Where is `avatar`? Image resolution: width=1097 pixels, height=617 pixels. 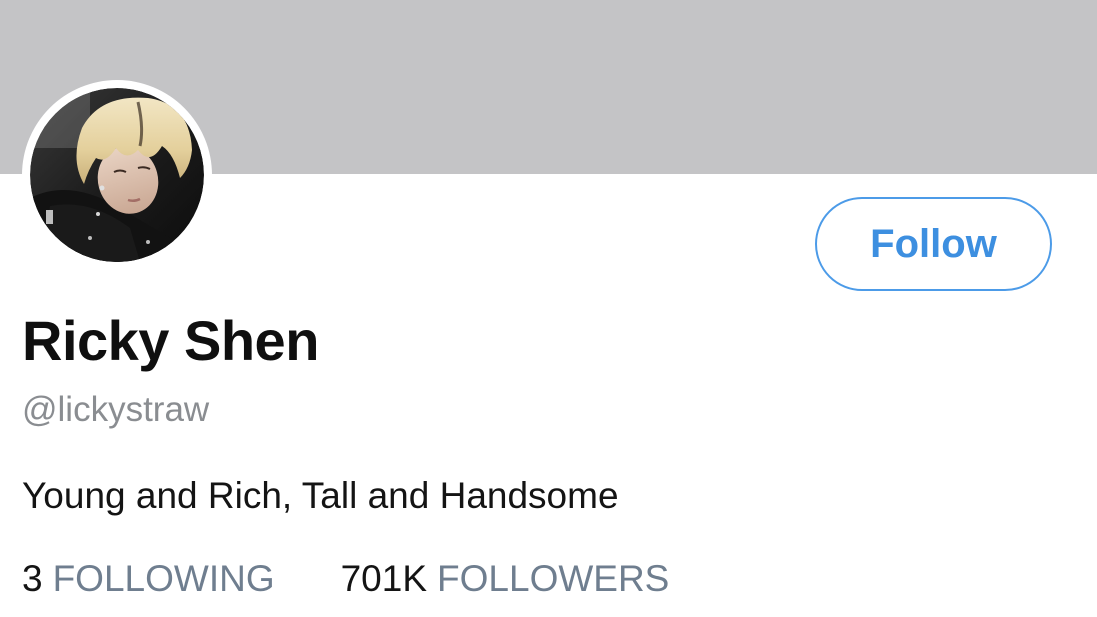 avatar is located at coordinates (117, 175).